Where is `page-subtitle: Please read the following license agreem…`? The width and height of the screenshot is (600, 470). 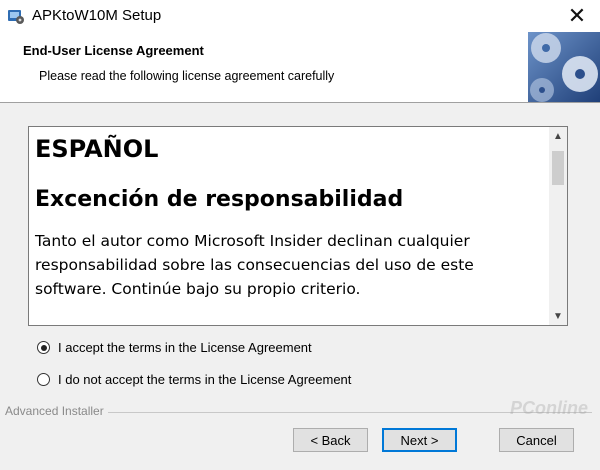
page-subtitle: Please read the following license agreem… is located at coordinates (187, 76).